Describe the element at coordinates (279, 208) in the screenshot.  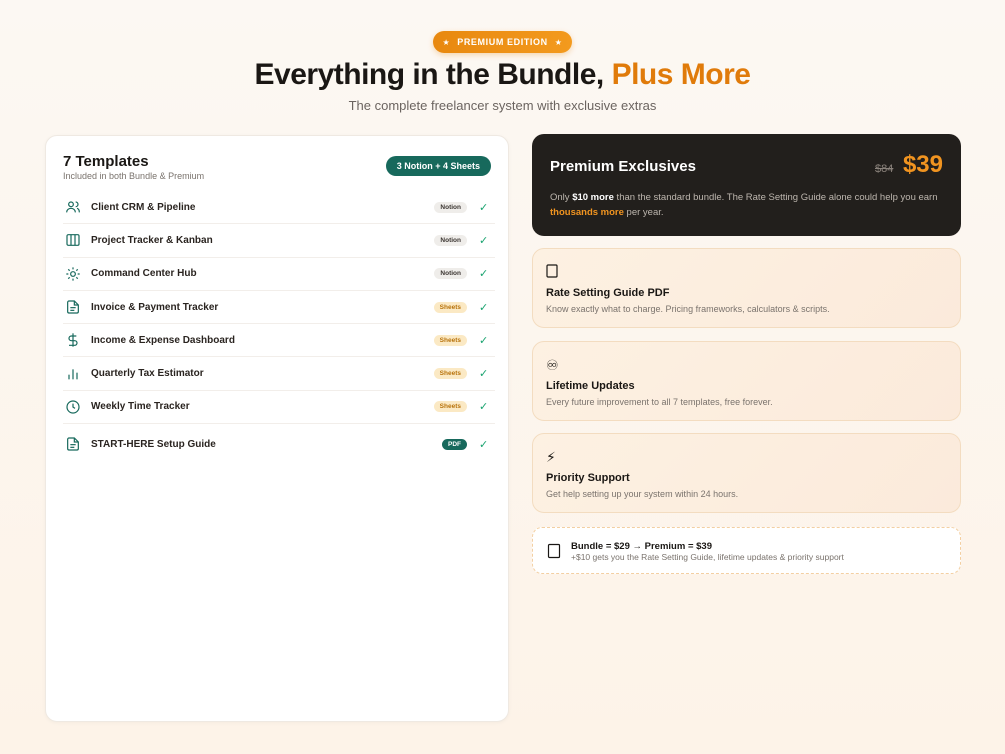
I see `list-item: Client CRM & Pipeline Notion ✓` at that location.